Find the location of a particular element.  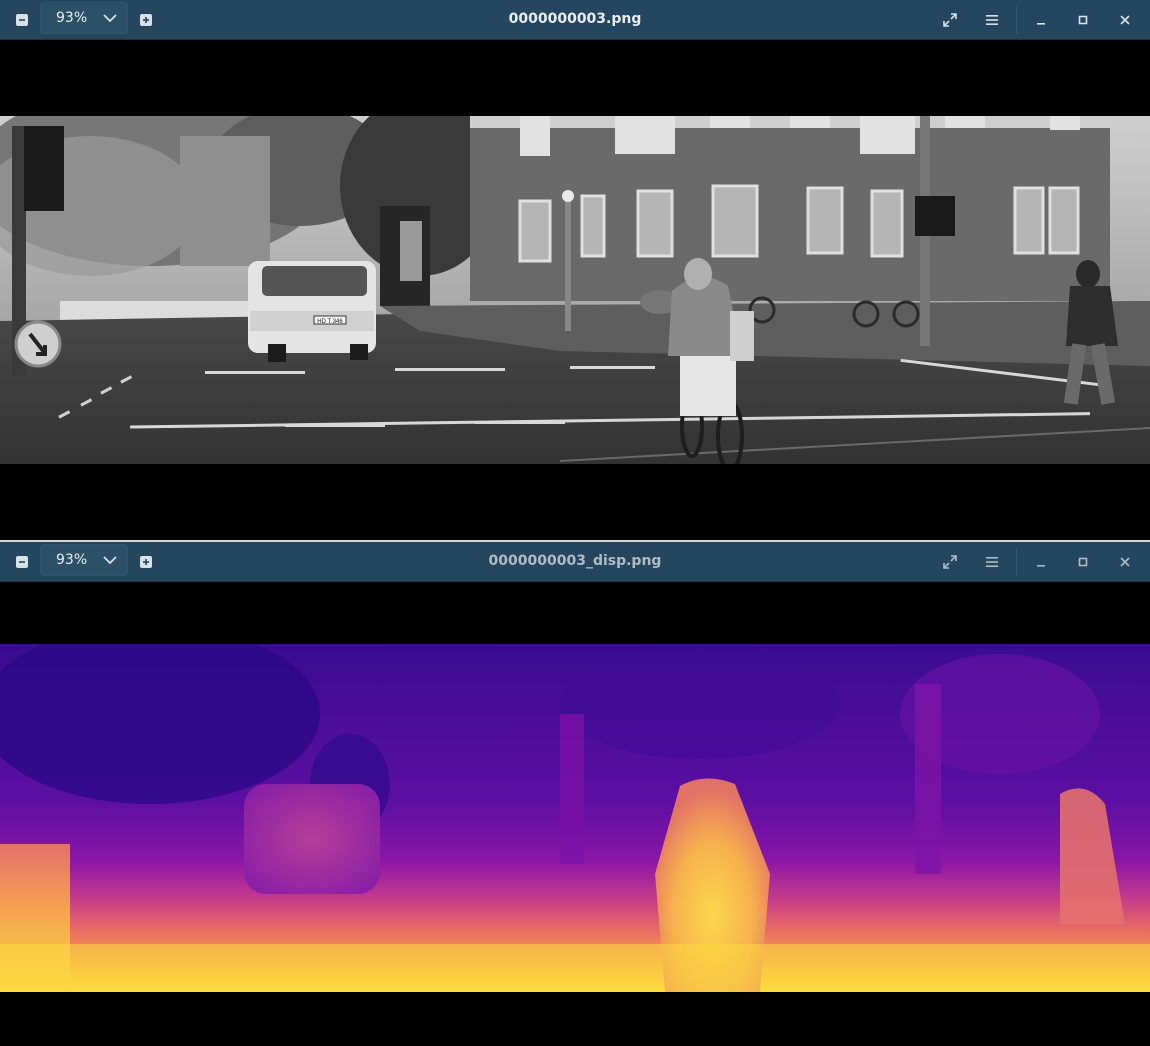

title-bar: 93% 0000000003_disp.png is located at coordinates (575, 562).